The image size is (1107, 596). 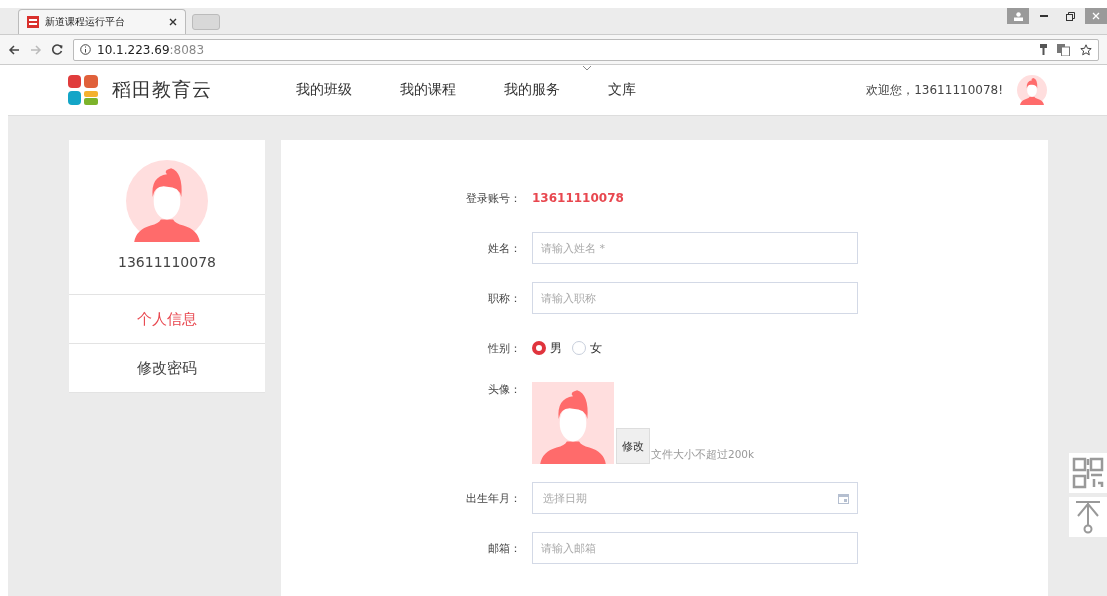 I want to click on browser-tab: 新道课程运行平台, so click(x=102, y=21).